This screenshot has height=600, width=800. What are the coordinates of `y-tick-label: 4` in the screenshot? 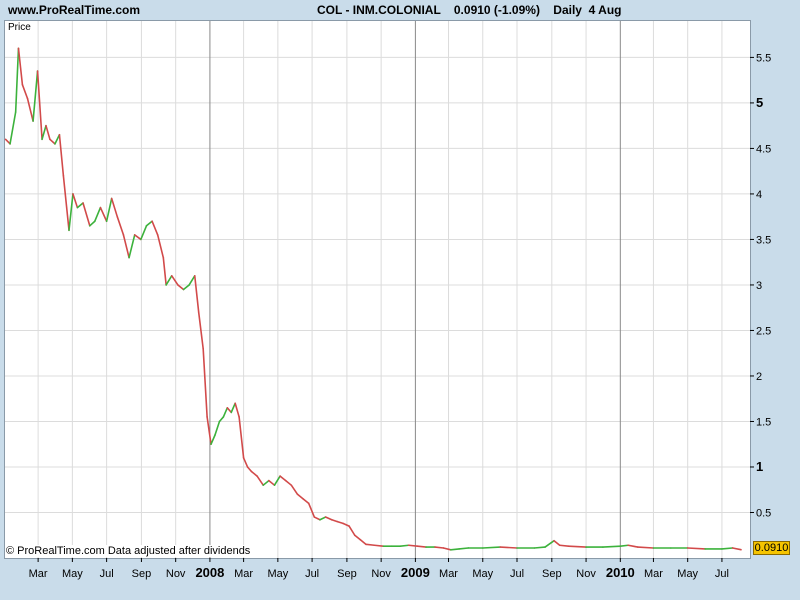 It's located at (759, 195).